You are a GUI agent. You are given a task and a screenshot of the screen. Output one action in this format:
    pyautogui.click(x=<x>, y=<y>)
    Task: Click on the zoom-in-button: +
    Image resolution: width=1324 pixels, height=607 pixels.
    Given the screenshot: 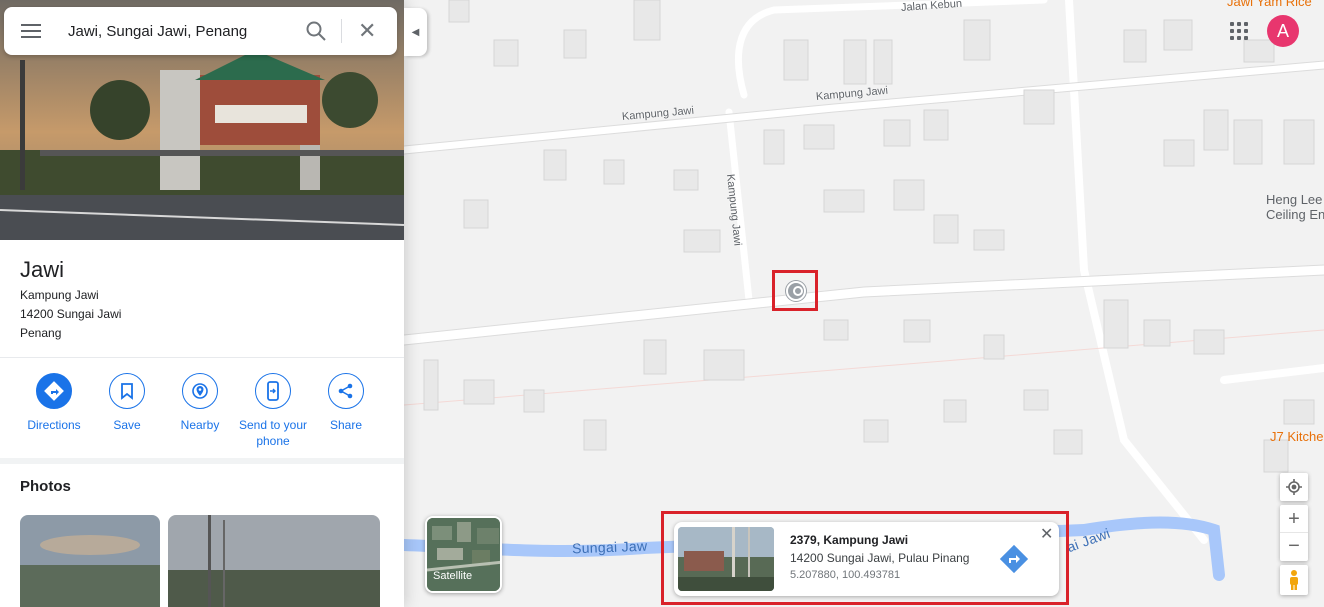 What is the action you would take?
    pyautogui.click(x=1294, y=519)
    